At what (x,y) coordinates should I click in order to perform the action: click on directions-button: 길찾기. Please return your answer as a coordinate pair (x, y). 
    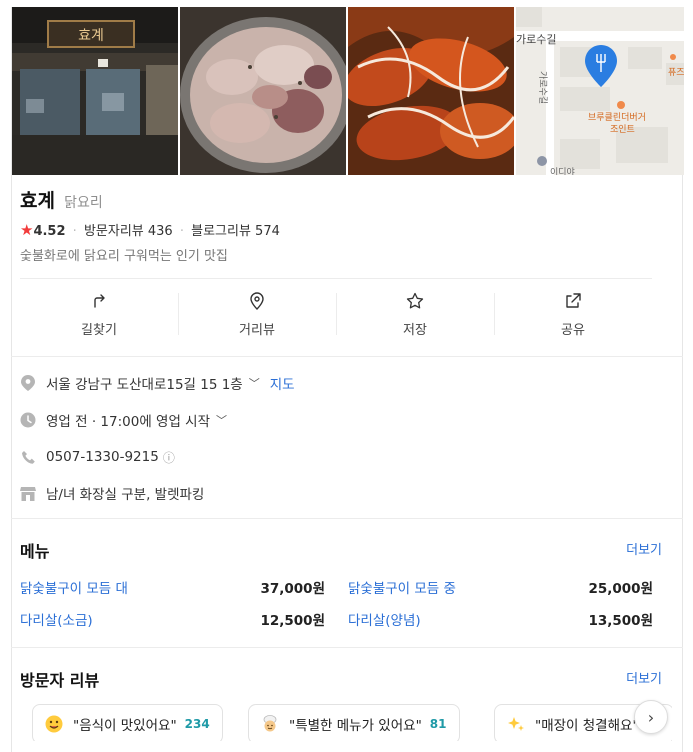
    Looking at the image, I should click on (99, 312).